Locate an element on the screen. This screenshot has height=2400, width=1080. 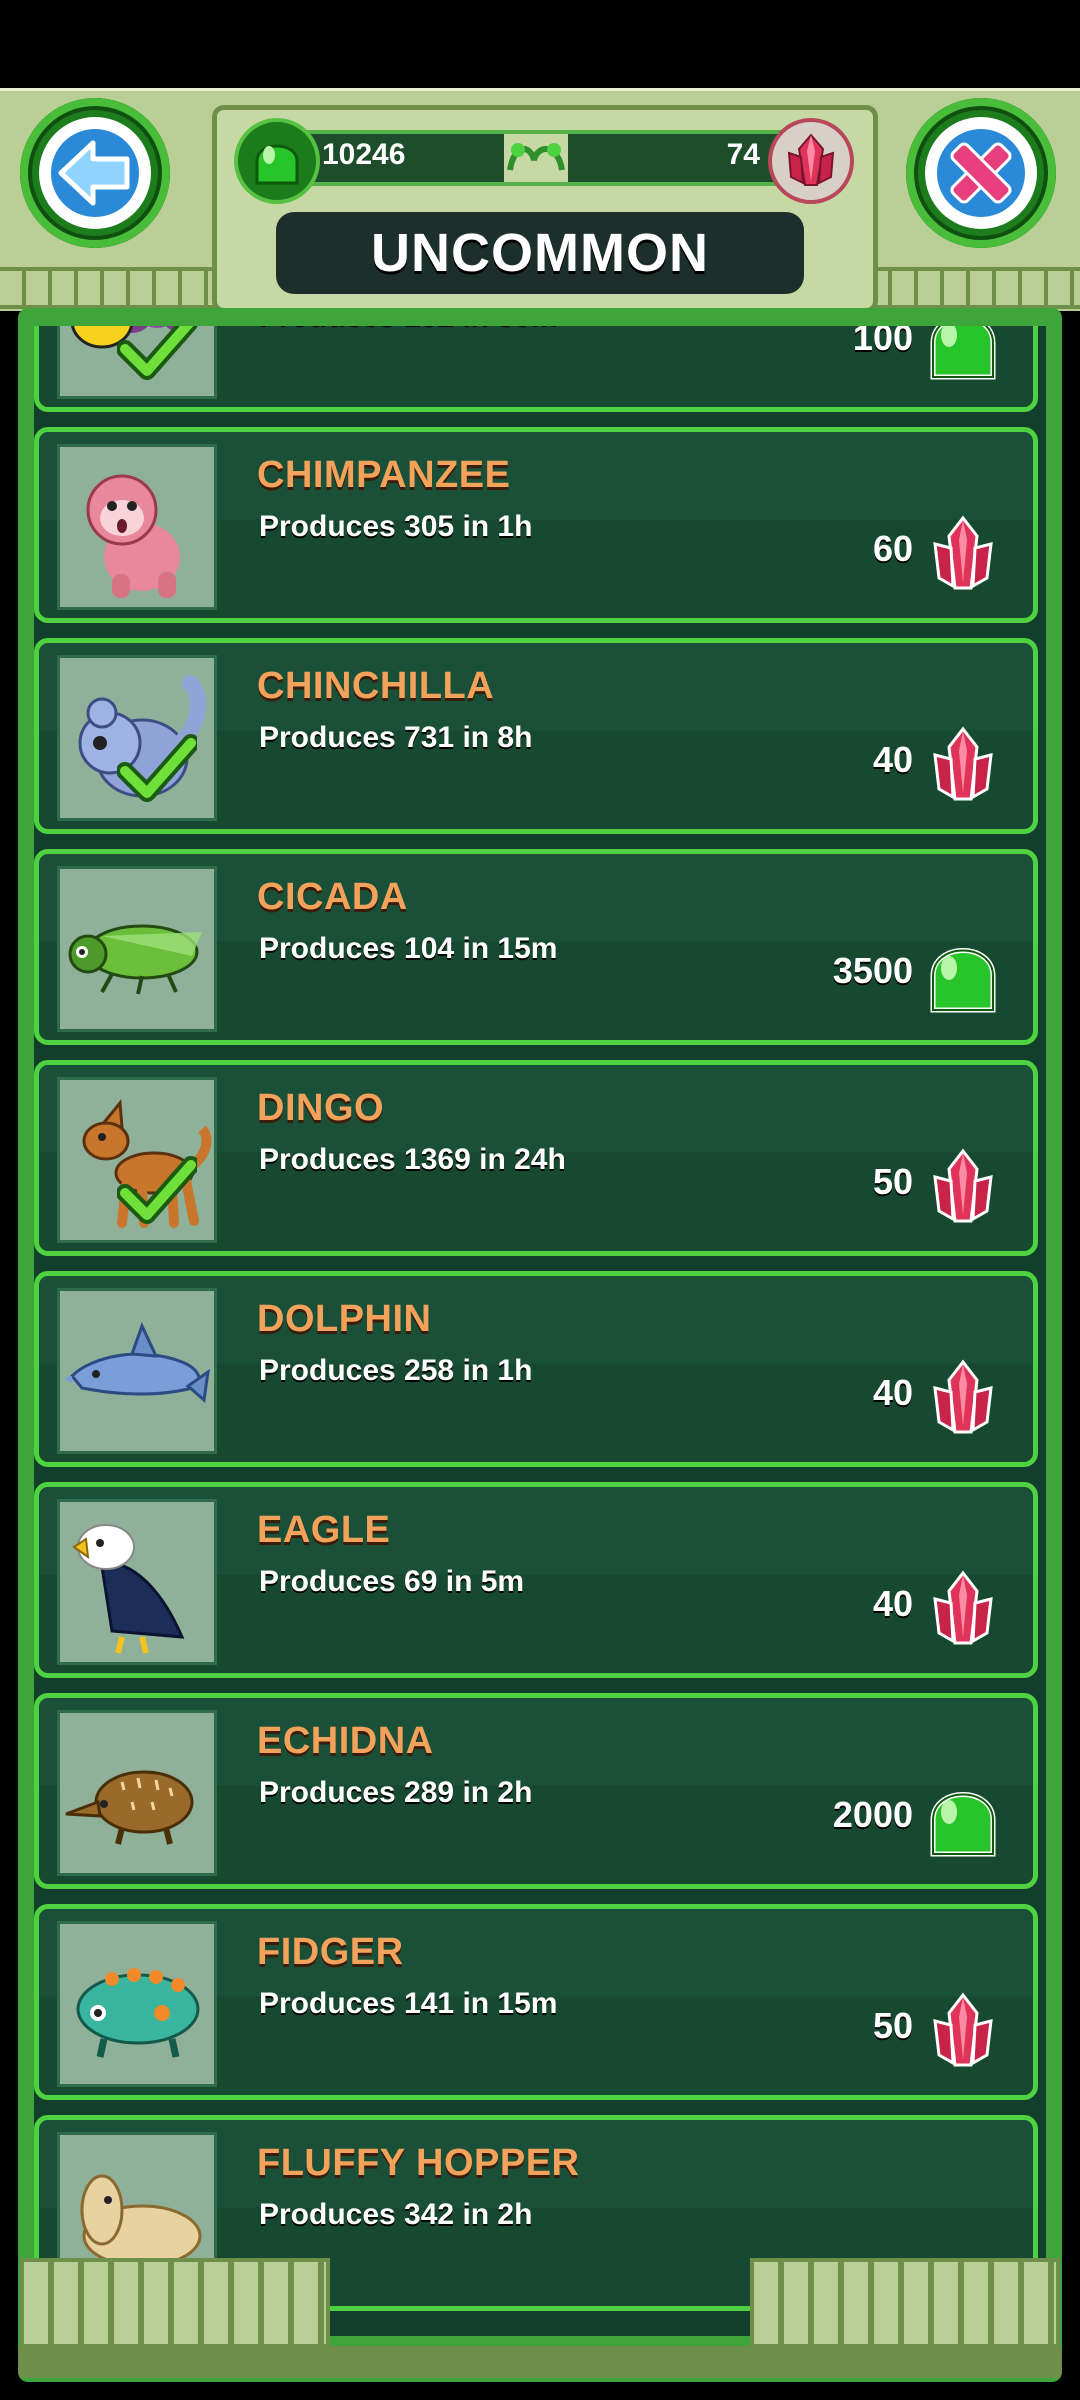
category-title: UNCOMMON is located at coordinates (540, 253).